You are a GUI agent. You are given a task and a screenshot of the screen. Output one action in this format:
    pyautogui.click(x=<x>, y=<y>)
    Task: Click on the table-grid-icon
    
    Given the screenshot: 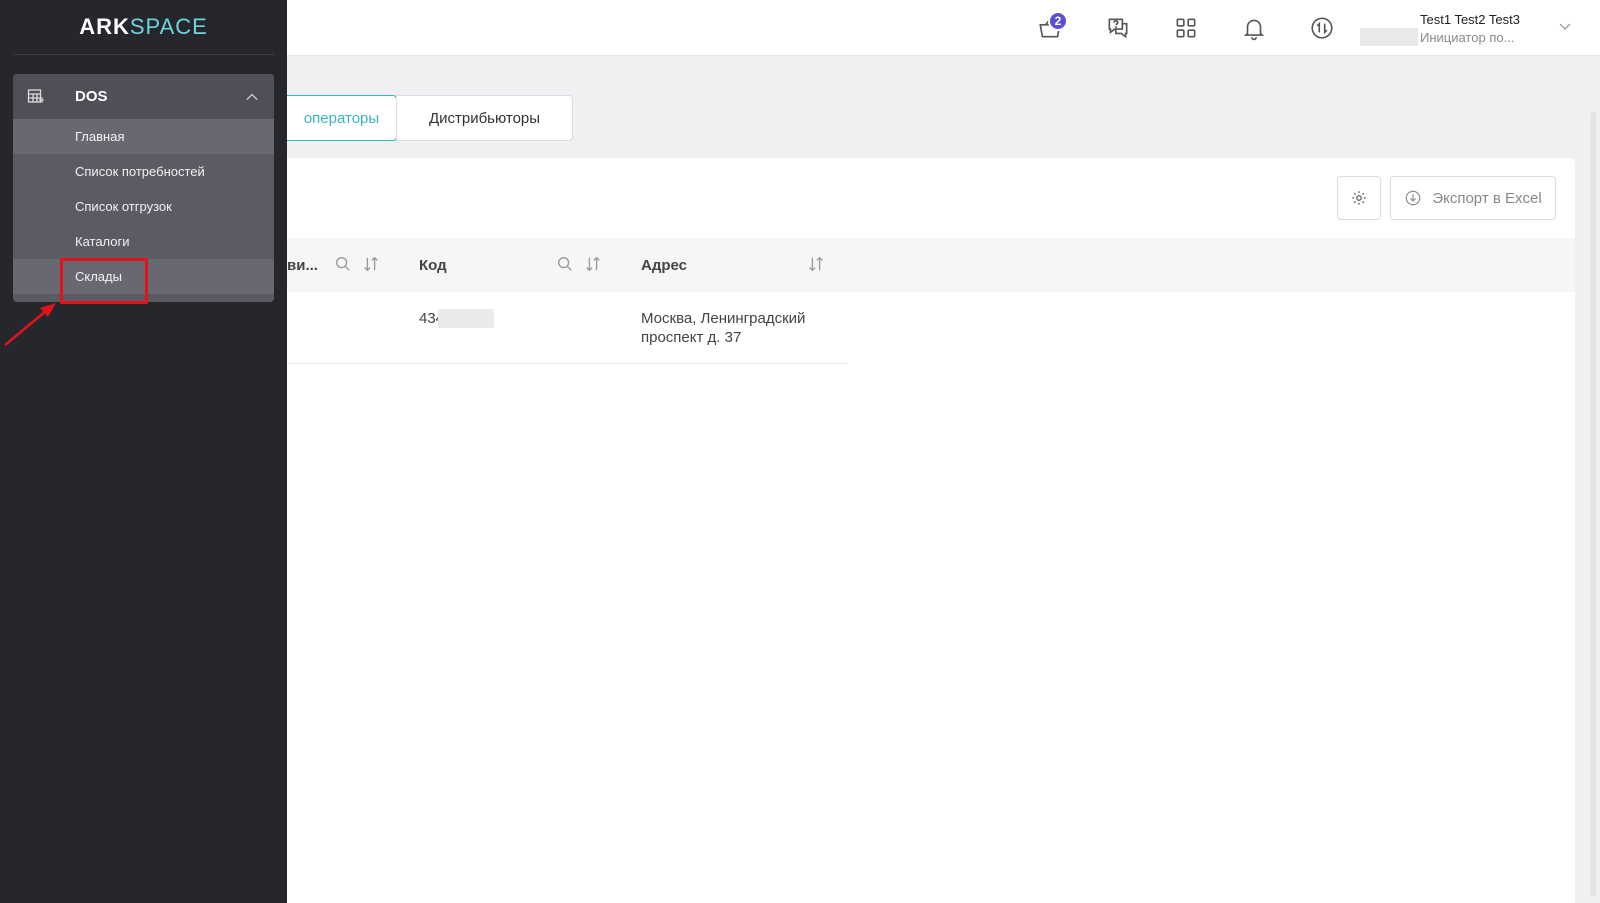 What is the action you would take?
    pyautogui.click(x=35, y=96)
    